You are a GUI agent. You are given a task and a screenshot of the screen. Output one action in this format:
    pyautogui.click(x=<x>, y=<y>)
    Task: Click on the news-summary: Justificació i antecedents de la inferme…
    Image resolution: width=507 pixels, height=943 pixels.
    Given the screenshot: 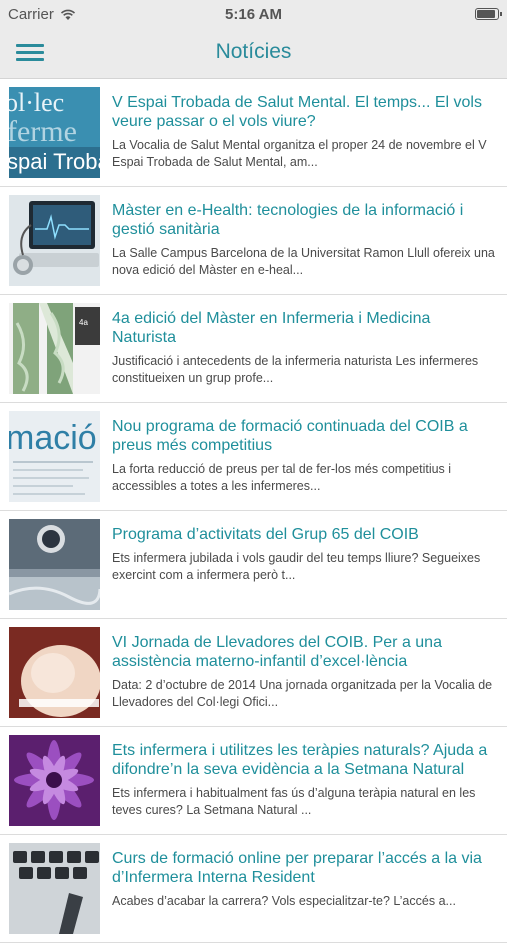 What is the action you would take?
    pyautogui.click(x=295, y=369)
    